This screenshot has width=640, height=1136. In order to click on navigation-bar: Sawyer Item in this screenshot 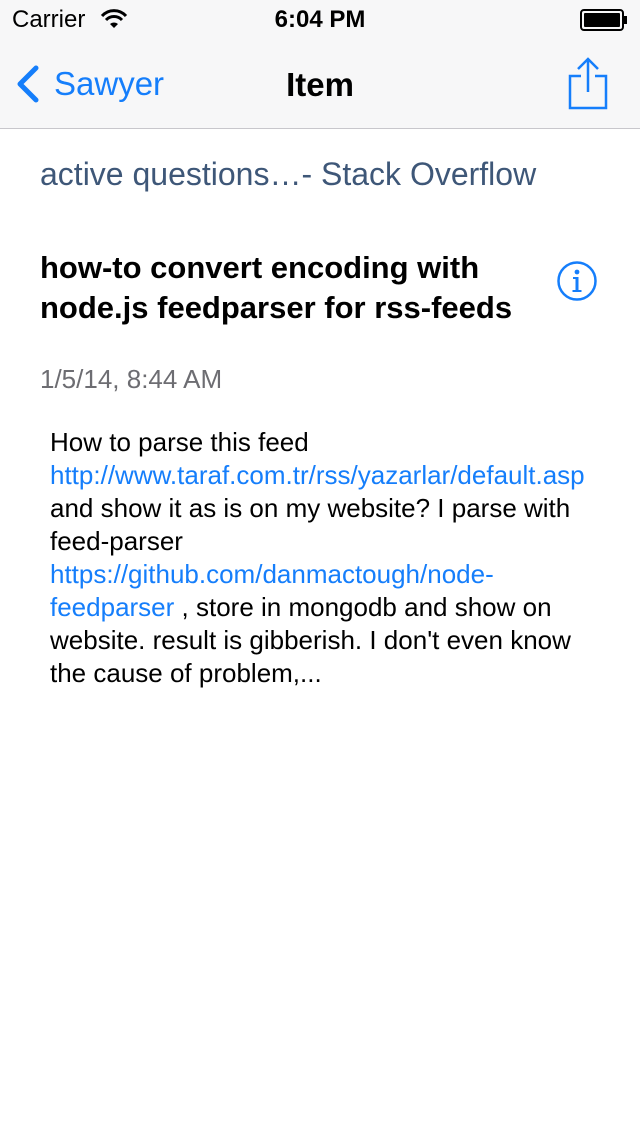, I will do `click(320, 84)`.